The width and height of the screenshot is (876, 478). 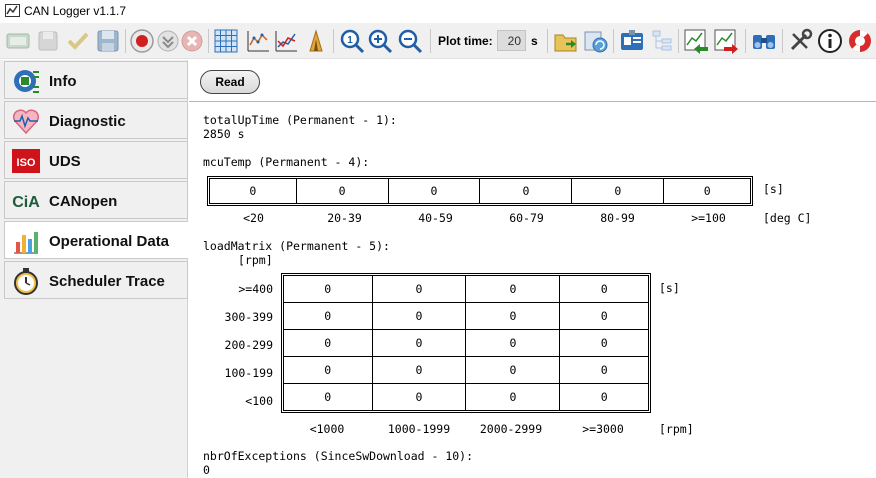 What do you see at coordinates (316, 41) in the screenshot?
I see `peak-icon` at bounding box center [316, 41].